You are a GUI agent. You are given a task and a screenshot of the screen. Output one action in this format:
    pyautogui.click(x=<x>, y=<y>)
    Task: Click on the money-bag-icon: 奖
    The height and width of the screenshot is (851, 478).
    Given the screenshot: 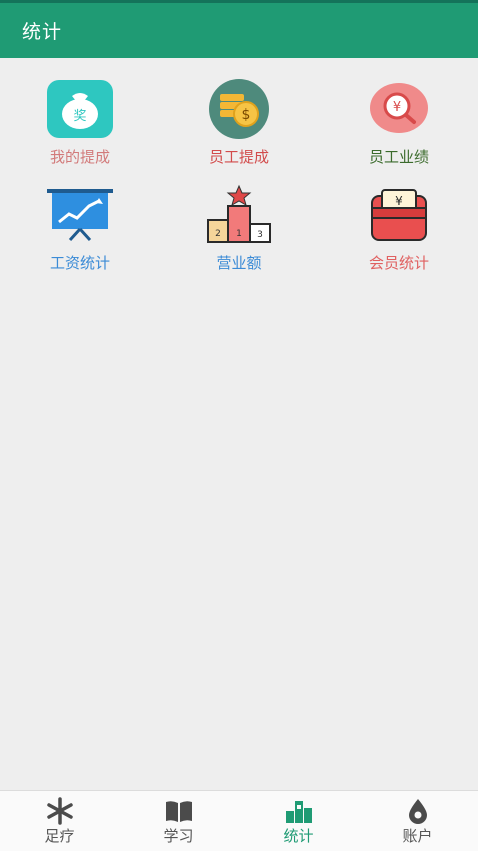 What is the action you would take?
    pyautogui.click(x=80, y=110)
    